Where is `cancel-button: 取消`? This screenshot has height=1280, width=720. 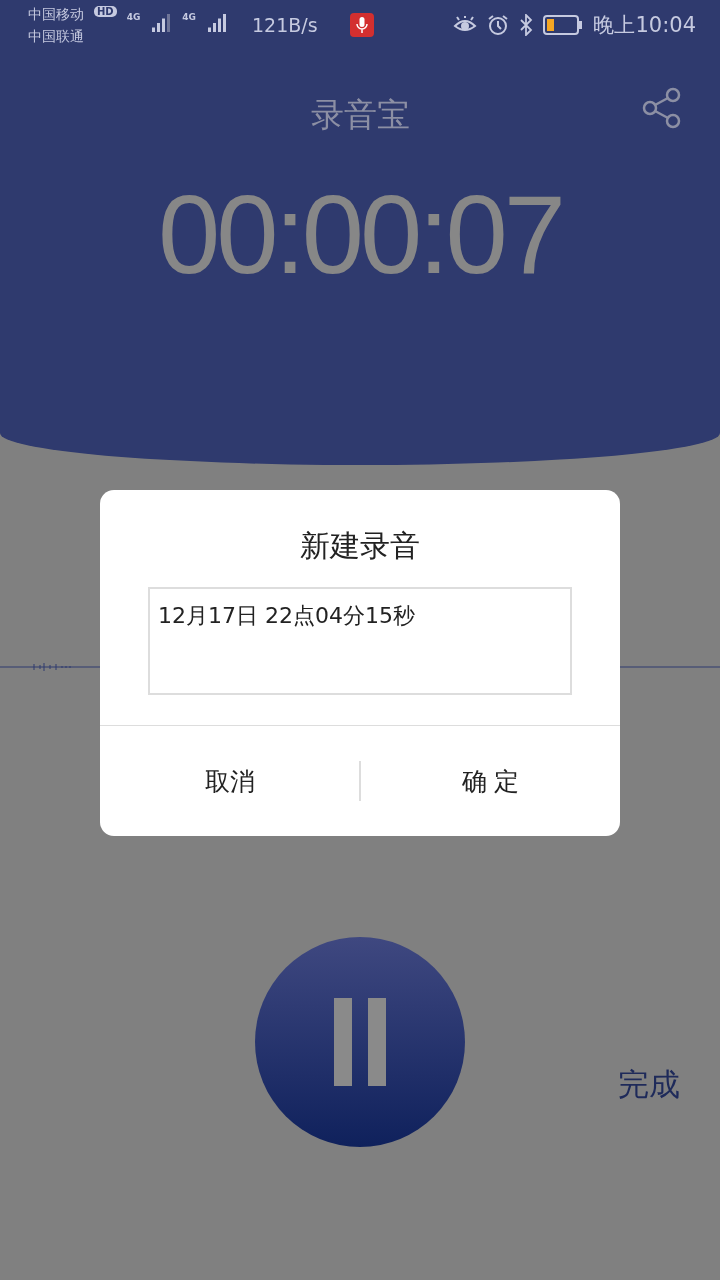 cancel-button: 取消 is located at coordinates (229, 781).